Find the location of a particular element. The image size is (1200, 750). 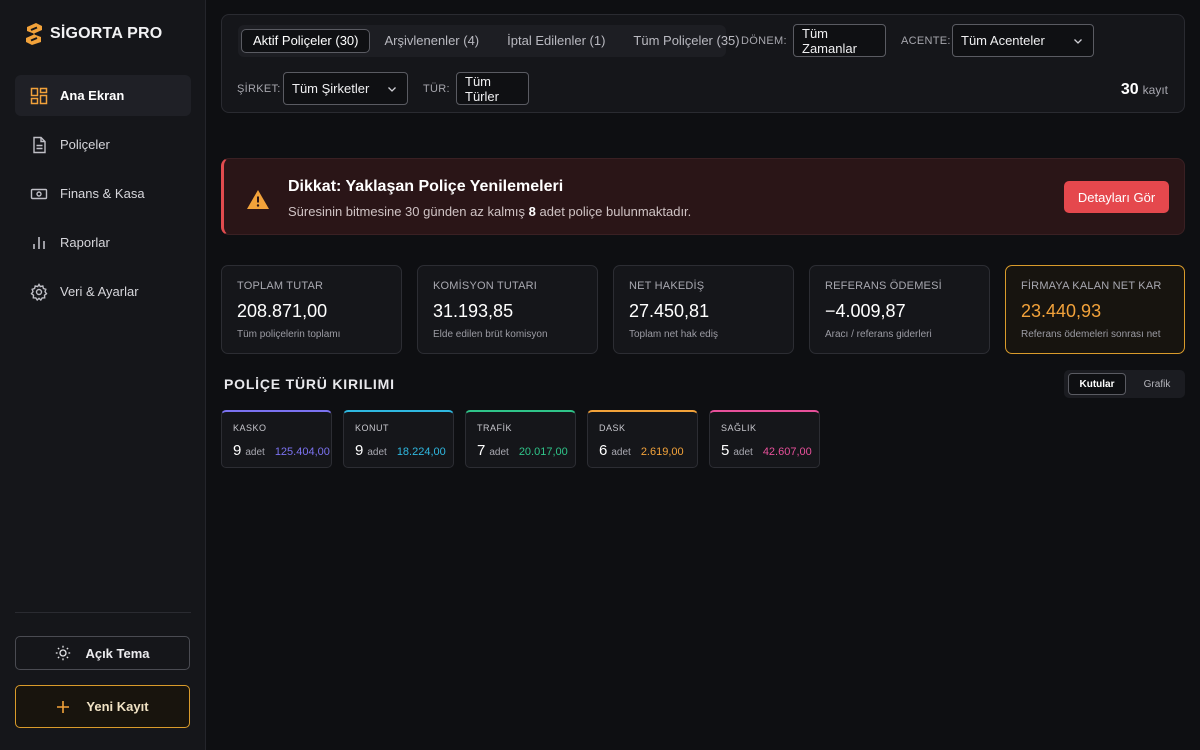

policy-type-label: KASKO is located at coordinates (250, 428).